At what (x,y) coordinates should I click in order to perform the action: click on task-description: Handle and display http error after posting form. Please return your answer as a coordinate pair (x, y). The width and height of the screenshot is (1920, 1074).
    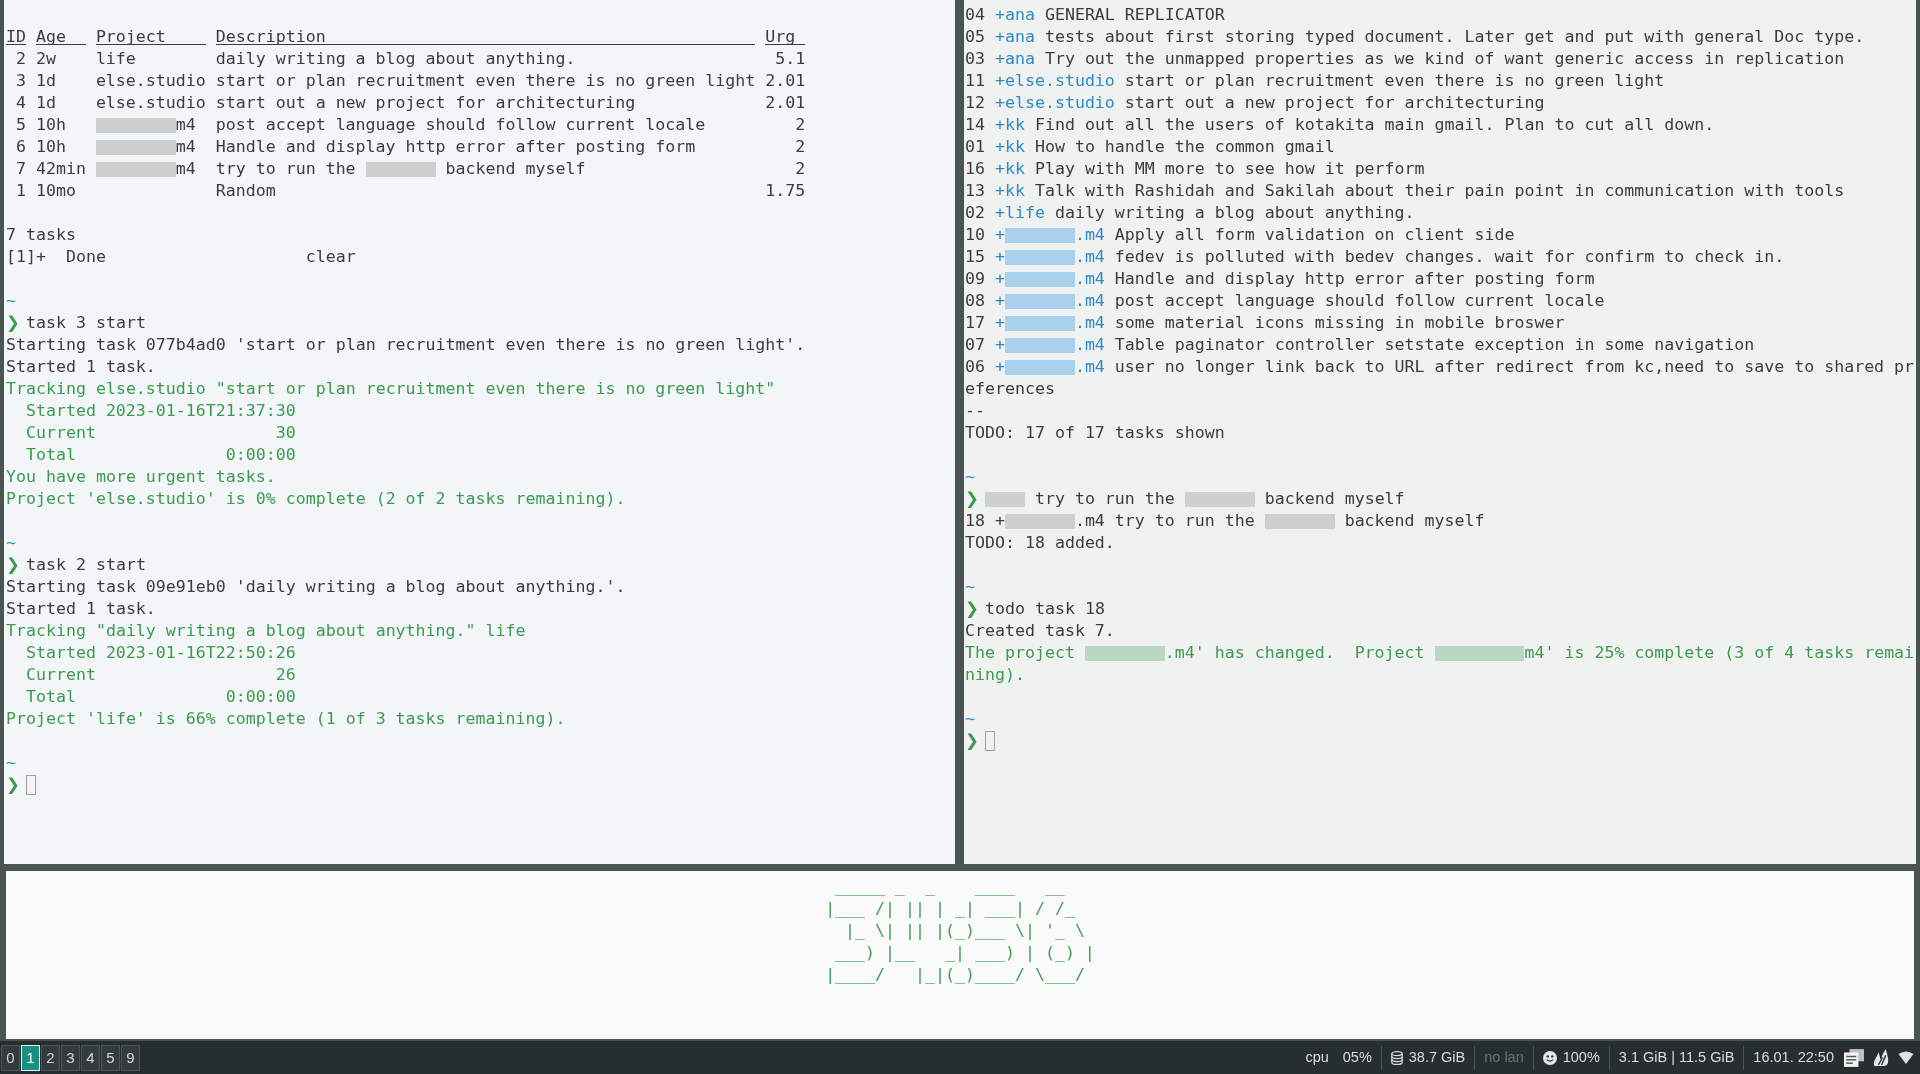
    Looking at the image, I should click on (1354, 278).